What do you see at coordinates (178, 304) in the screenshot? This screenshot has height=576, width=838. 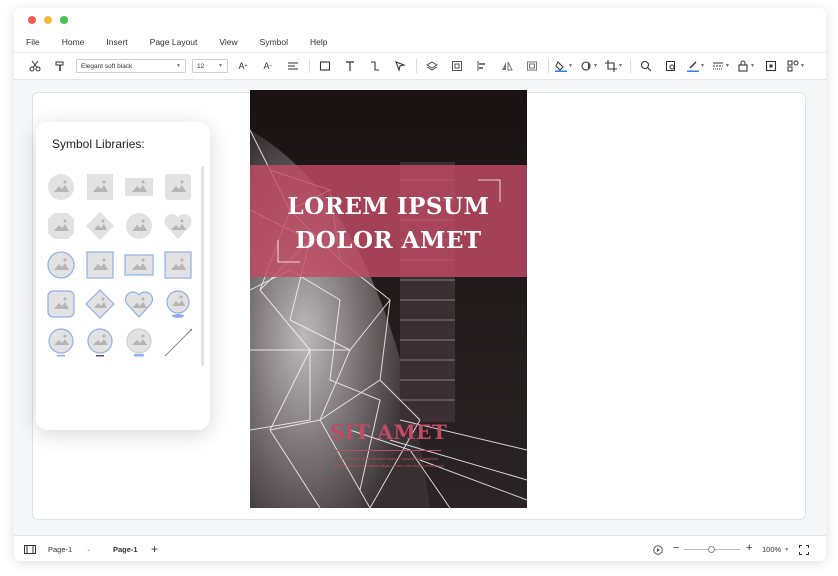 I see `image-pin-outline-icon` at bounding box center [178, 304].